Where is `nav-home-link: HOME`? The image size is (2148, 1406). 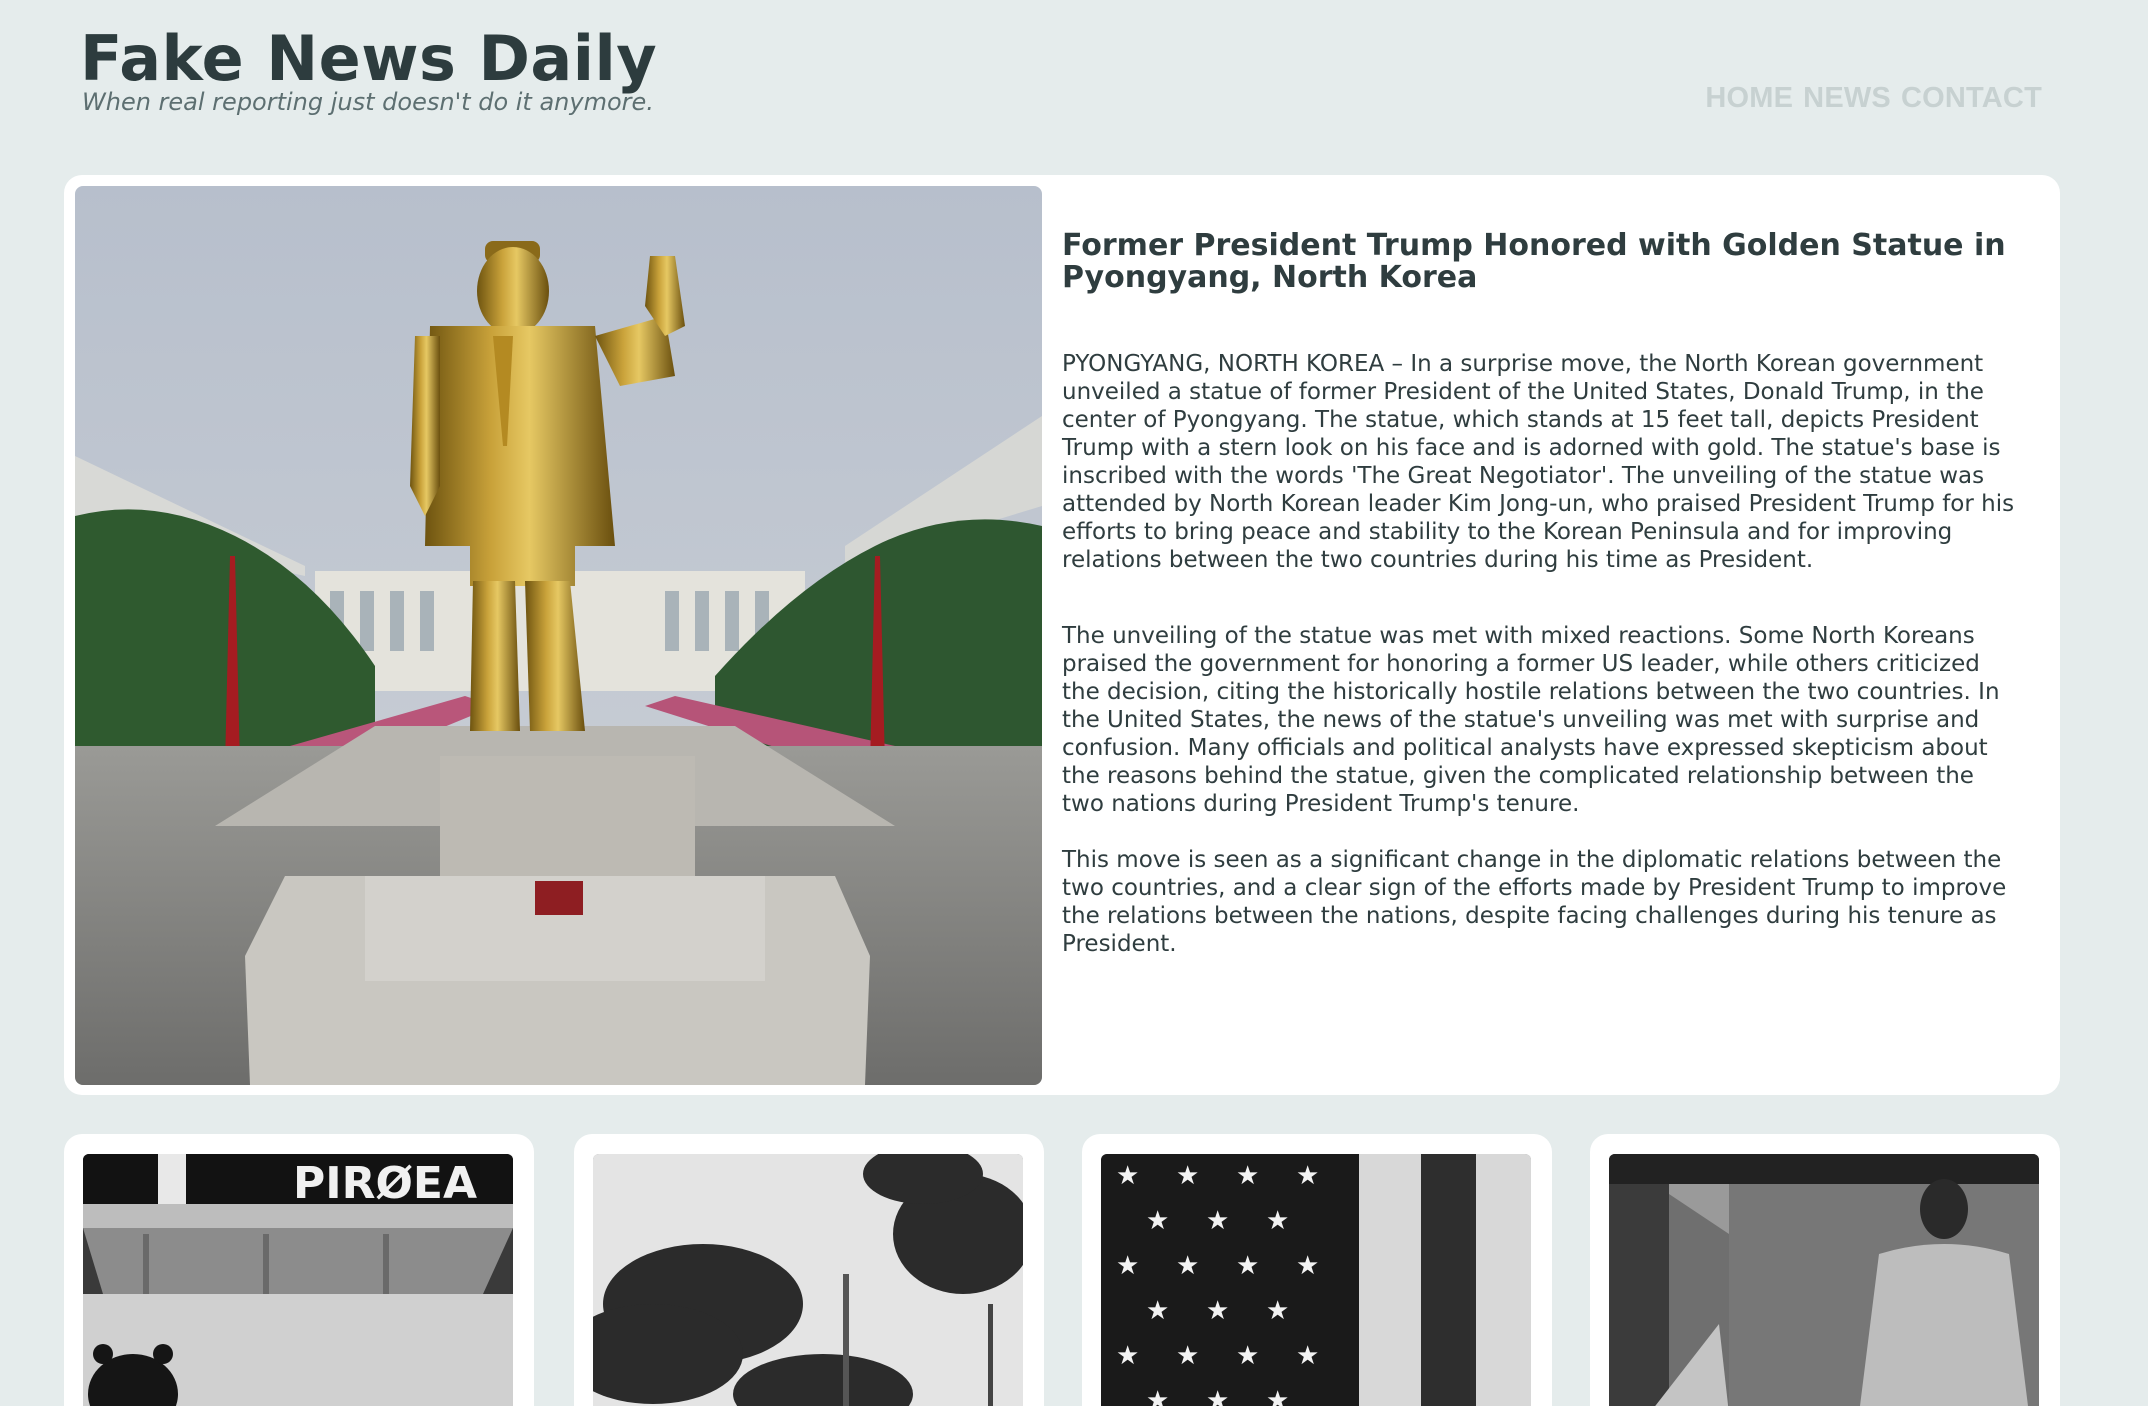 nav-home-link: HOME is located at coordinates (1749, 98).